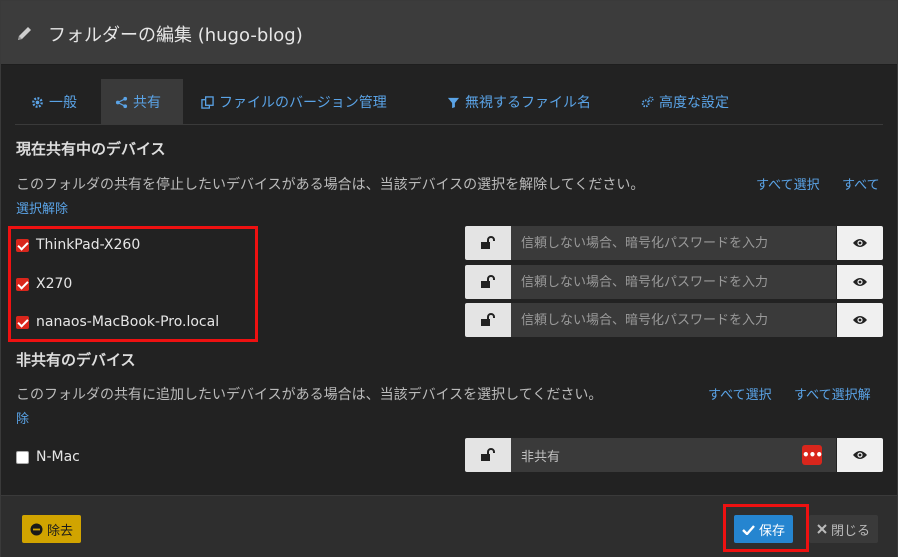  I want to click on tab-label: 無視するファイル名, so click(528, 103).